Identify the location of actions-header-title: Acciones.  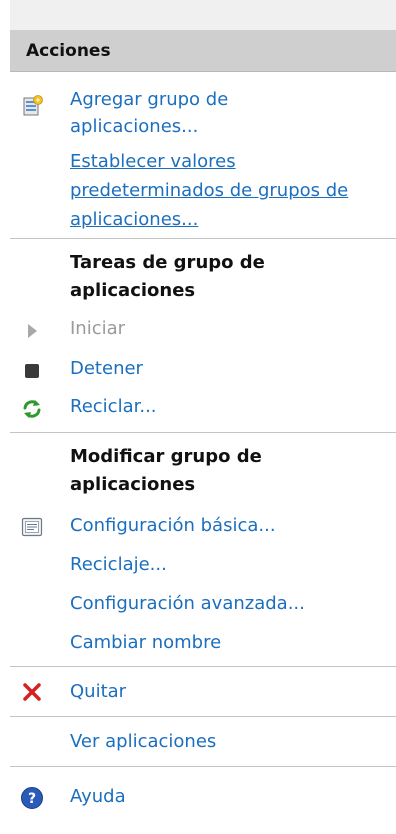
(68, 51).